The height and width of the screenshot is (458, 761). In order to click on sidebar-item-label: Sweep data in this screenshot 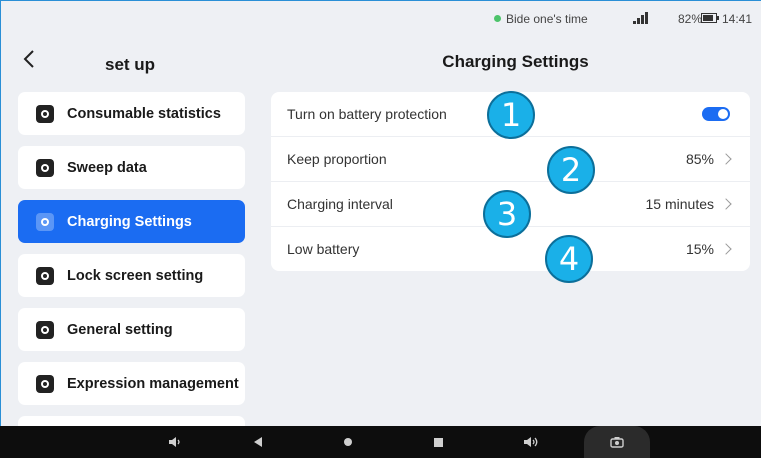, I will do `click(107, 167)`.